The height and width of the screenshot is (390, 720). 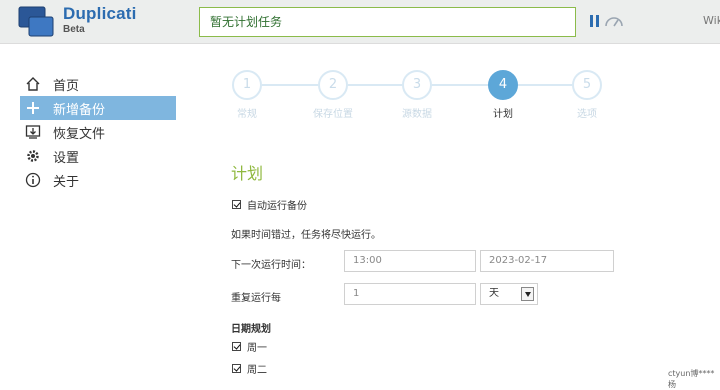 I want to click on header-link: Wiki, so click(x=711, y=20).